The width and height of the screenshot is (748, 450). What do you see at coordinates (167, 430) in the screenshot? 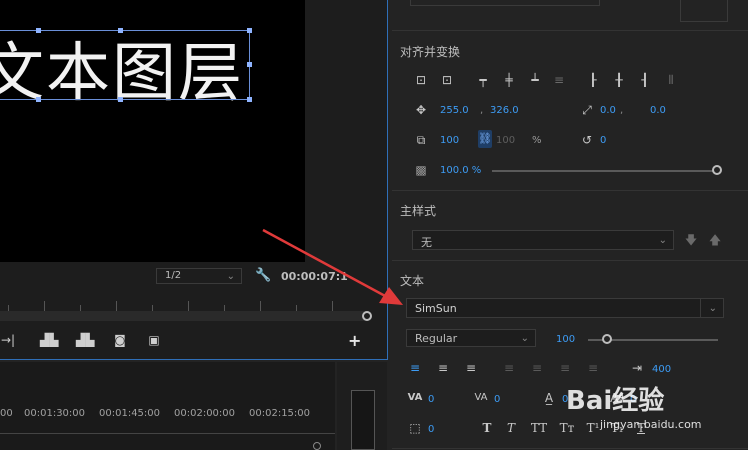
I see `timeline-ticks` at bounding box center [167, 430].